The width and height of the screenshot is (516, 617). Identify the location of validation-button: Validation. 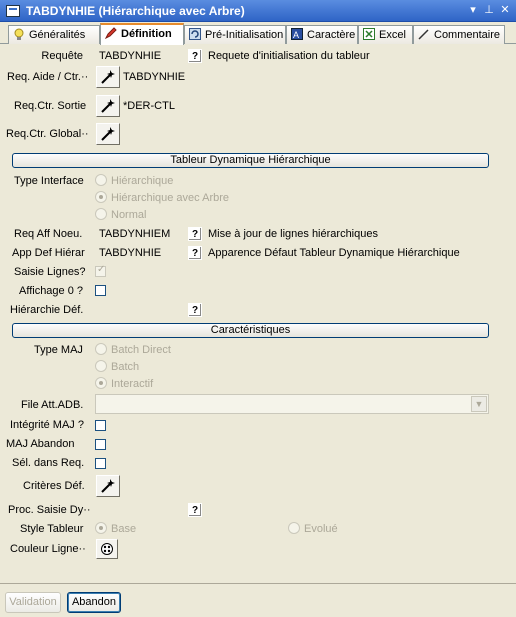
(33, 602).